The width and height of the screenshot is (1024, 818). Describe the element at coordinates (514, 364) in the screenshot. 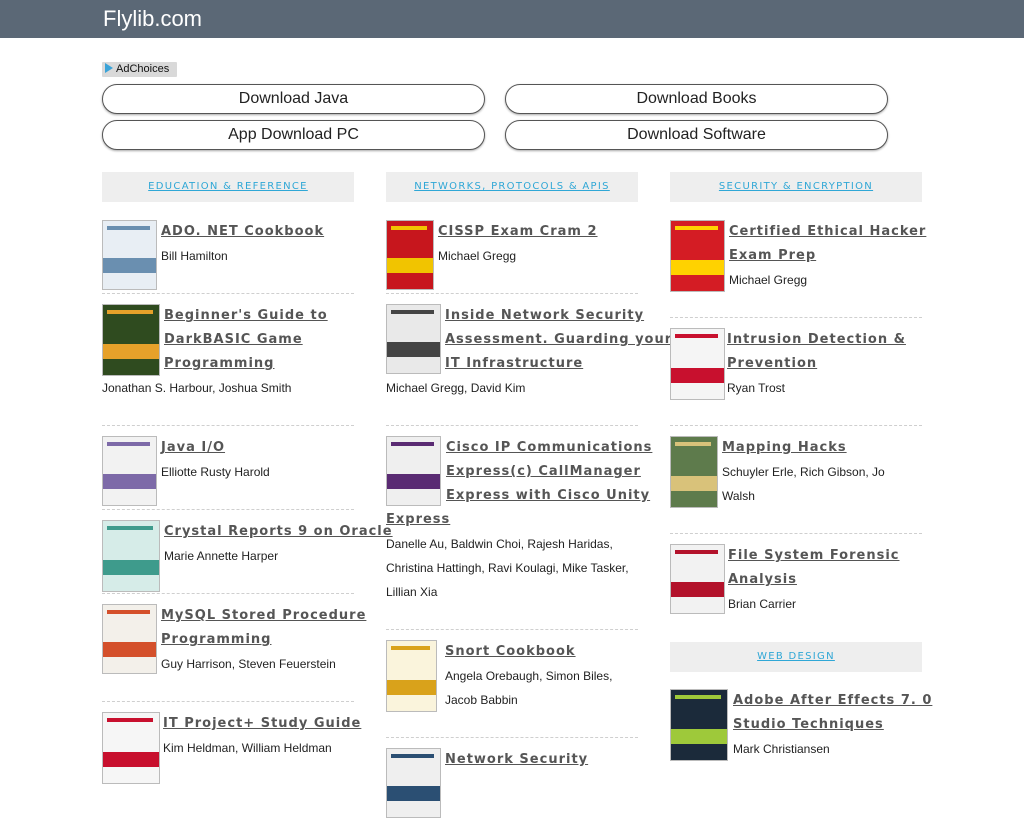

I see `book-title-link: IT Infrastructure` at that location.